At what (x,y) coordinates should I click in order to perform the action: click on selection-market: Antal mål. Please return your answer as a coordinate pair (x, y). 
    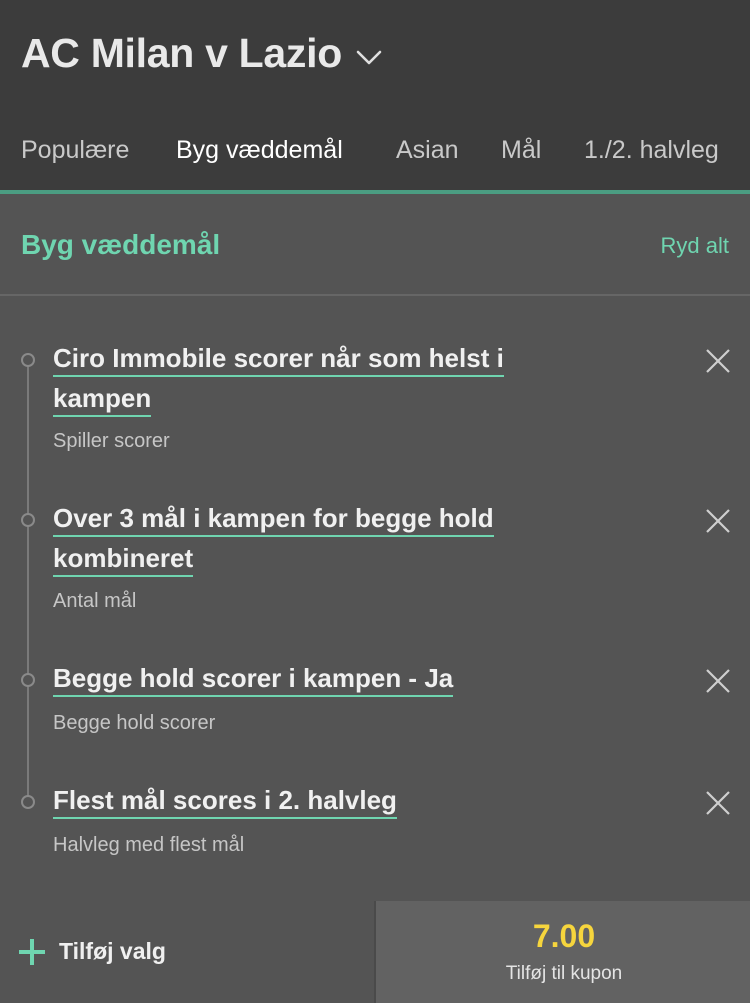
    Looking at the image, I should click on (95, 601).